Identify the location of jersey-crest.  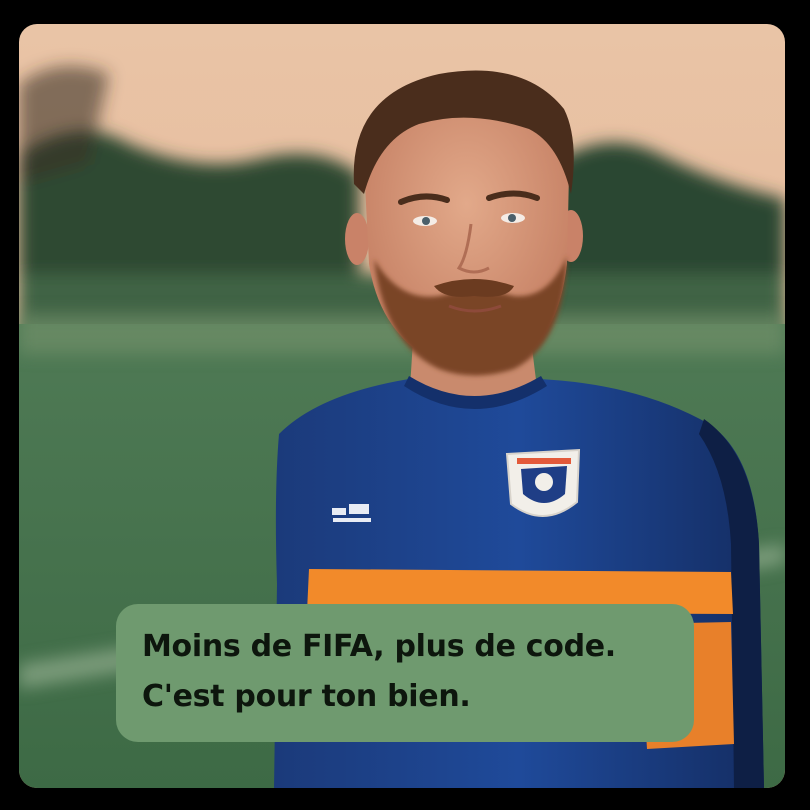
(543, 482).